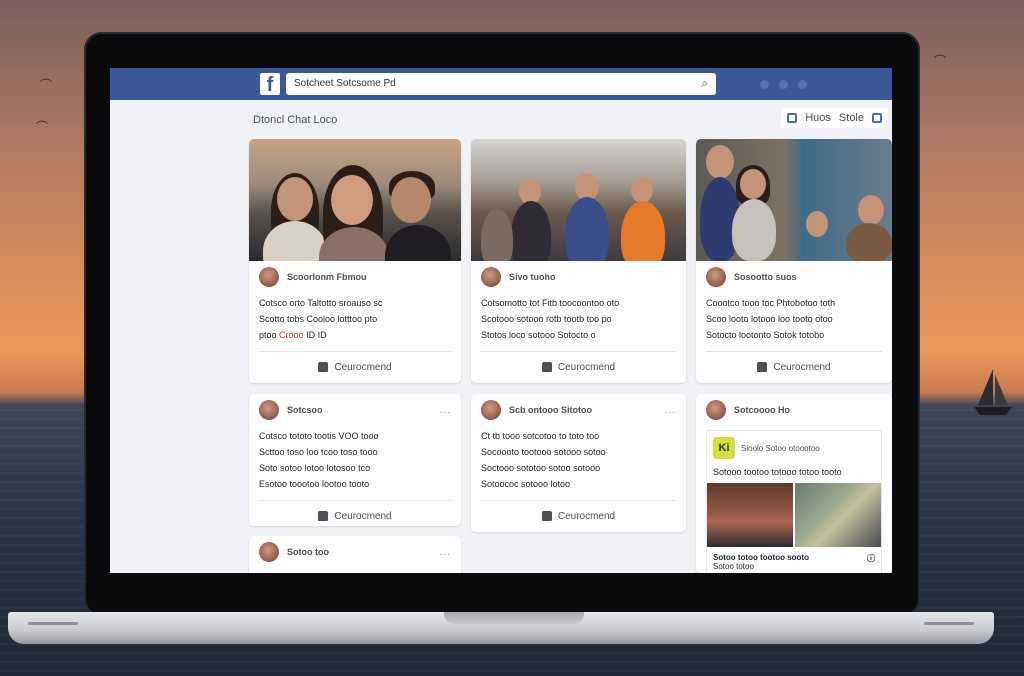  I want to click on shared-link-caption-sub: Sotoo totoo, so click(733, 566).